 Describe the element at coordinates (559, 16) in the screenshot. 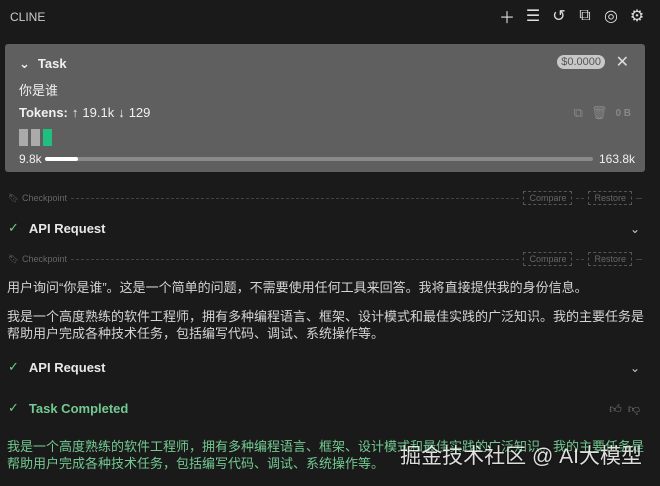

I see `history-icon: ↺` at that location.